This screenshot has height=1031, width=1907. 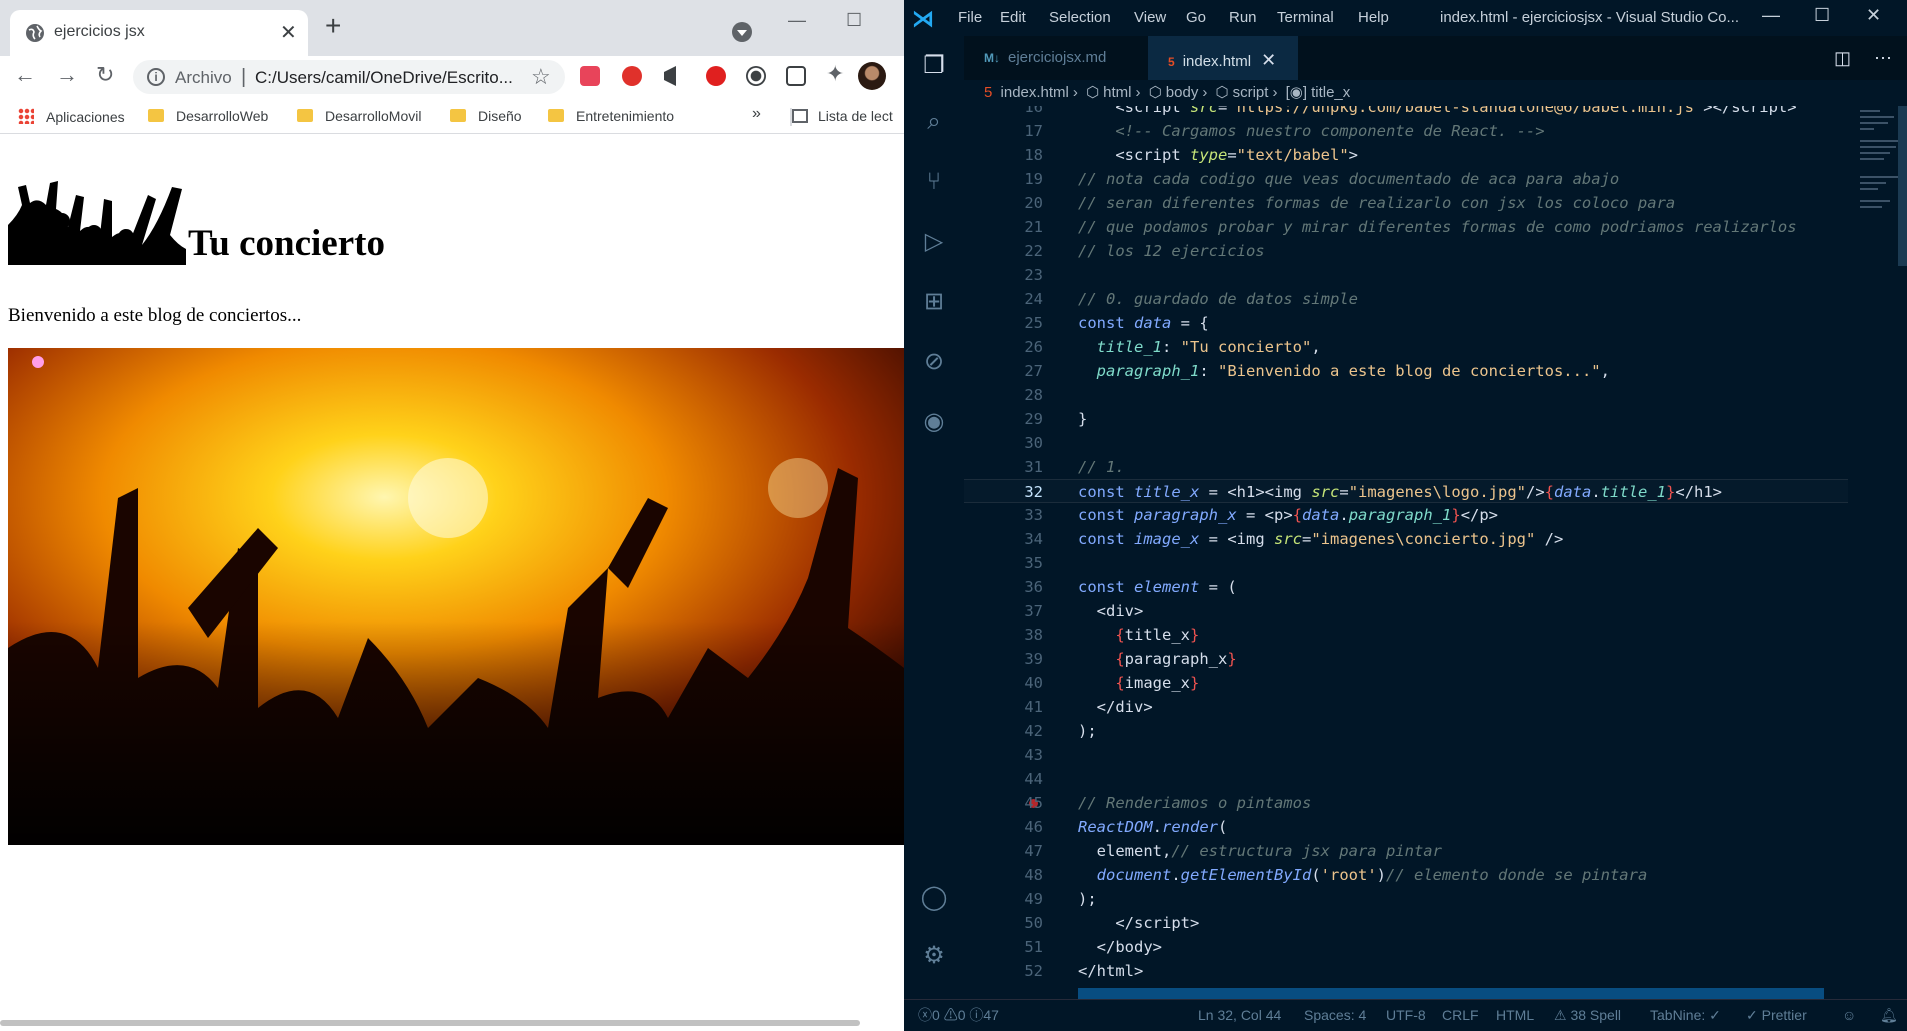 What do you see at coordinates (1233, 851) in the screenshot?
I see `code-line: 47 element,// estructura jsx para pintar` at bounding box center [1233, 851].